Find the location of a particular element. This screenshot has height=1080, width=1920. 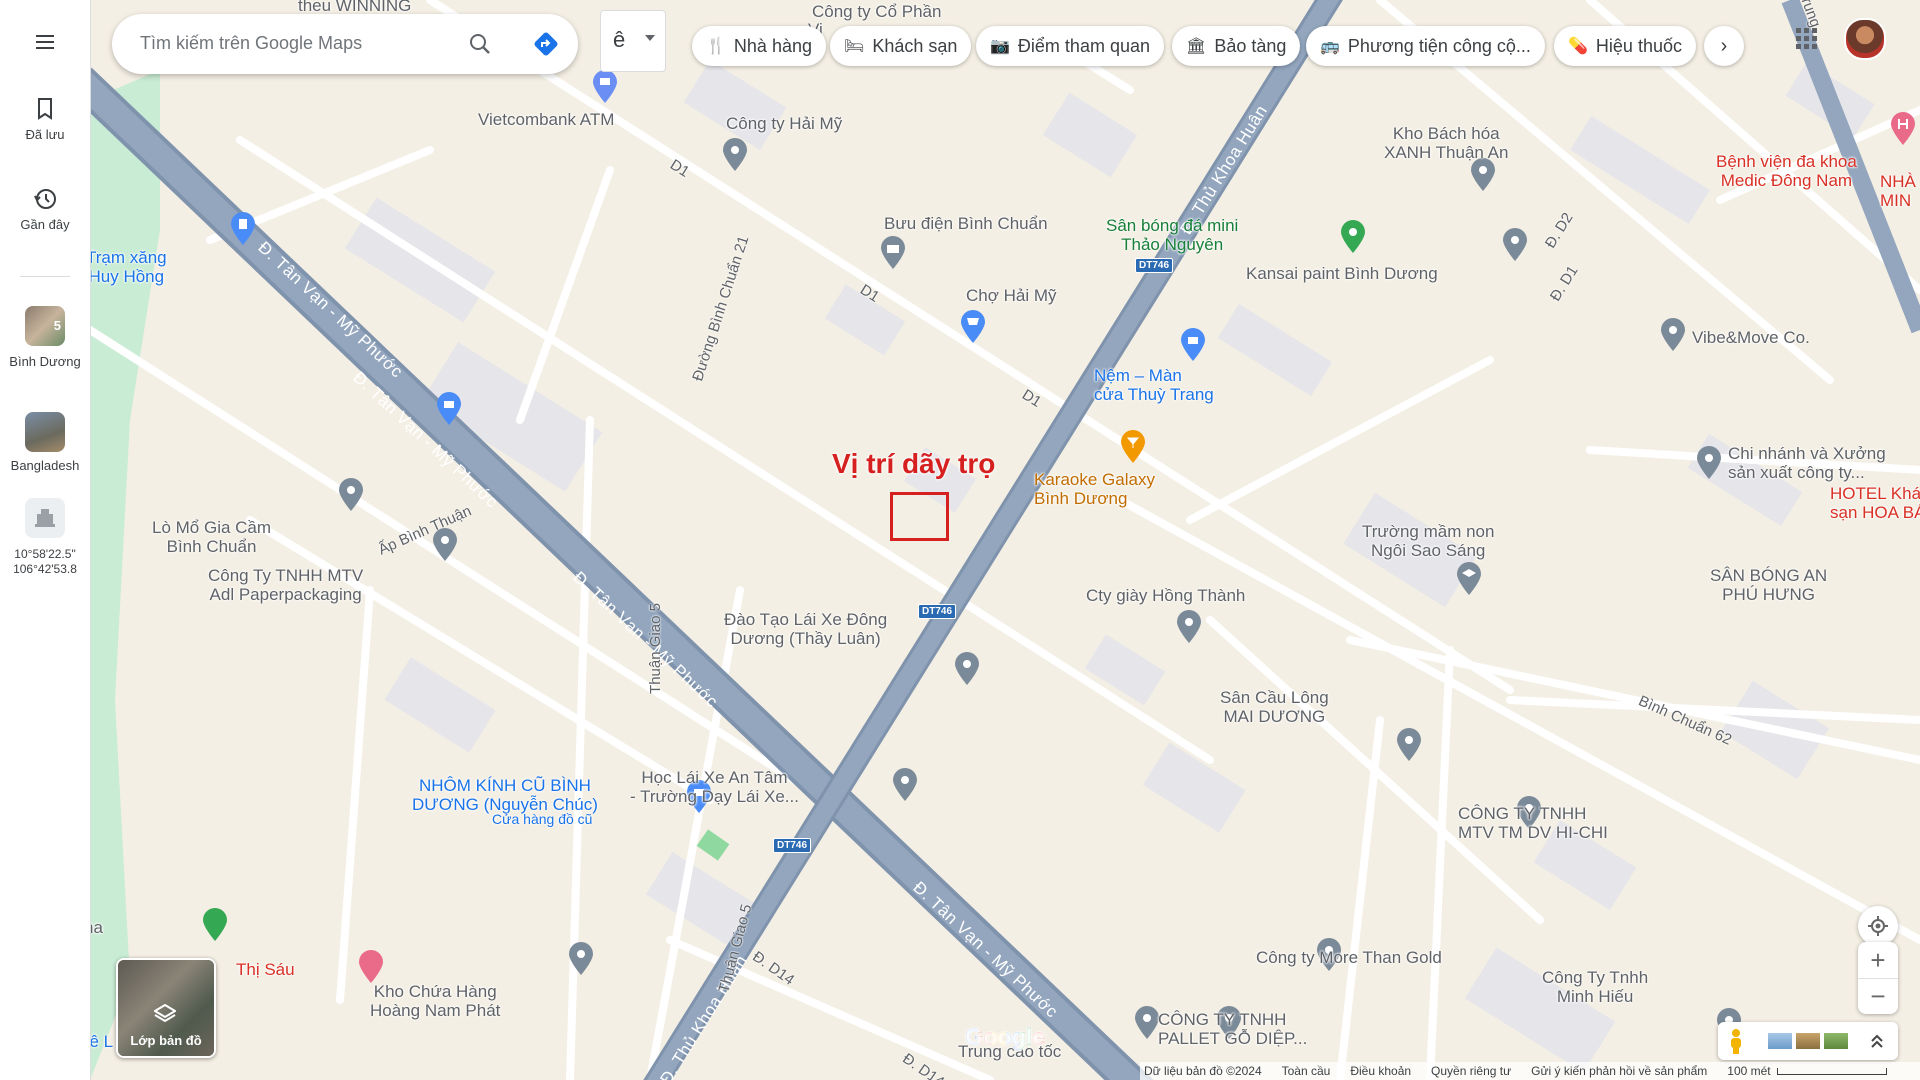

search-icon is located at coordinates (480, 44).